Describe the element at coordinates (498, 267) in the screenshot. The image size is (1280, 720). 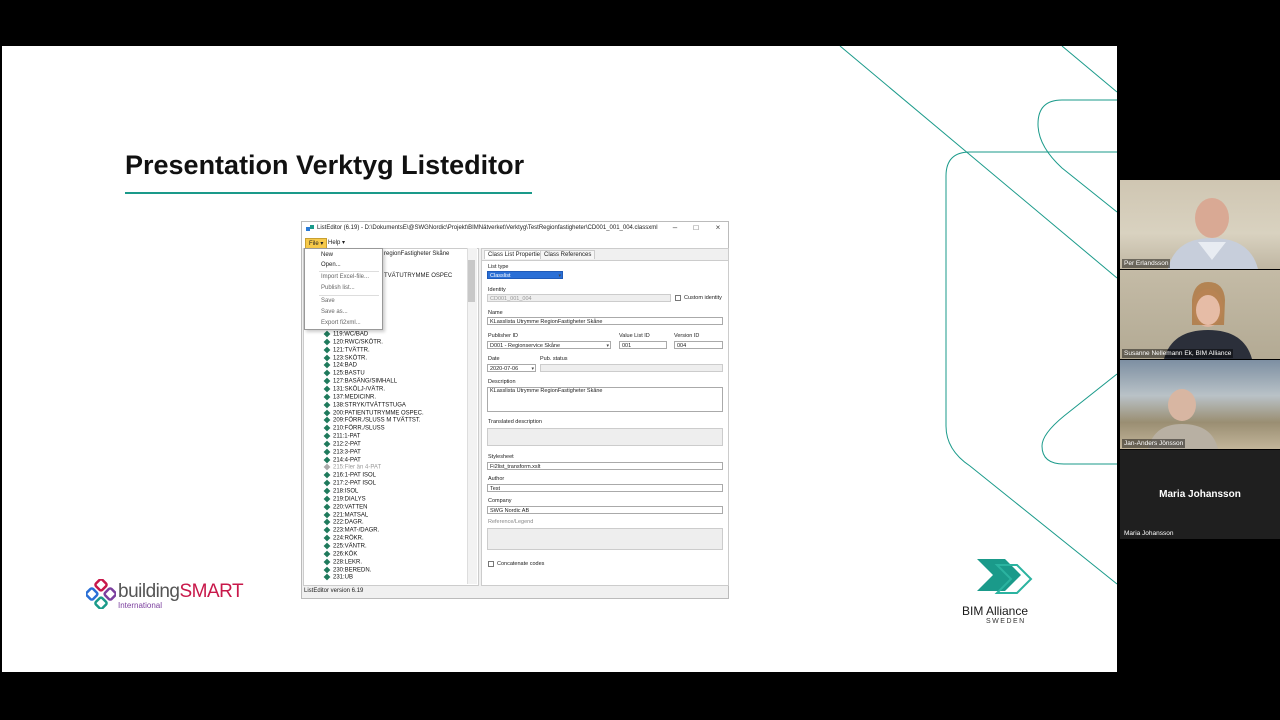
I see `list-type-label: List type` at that location.